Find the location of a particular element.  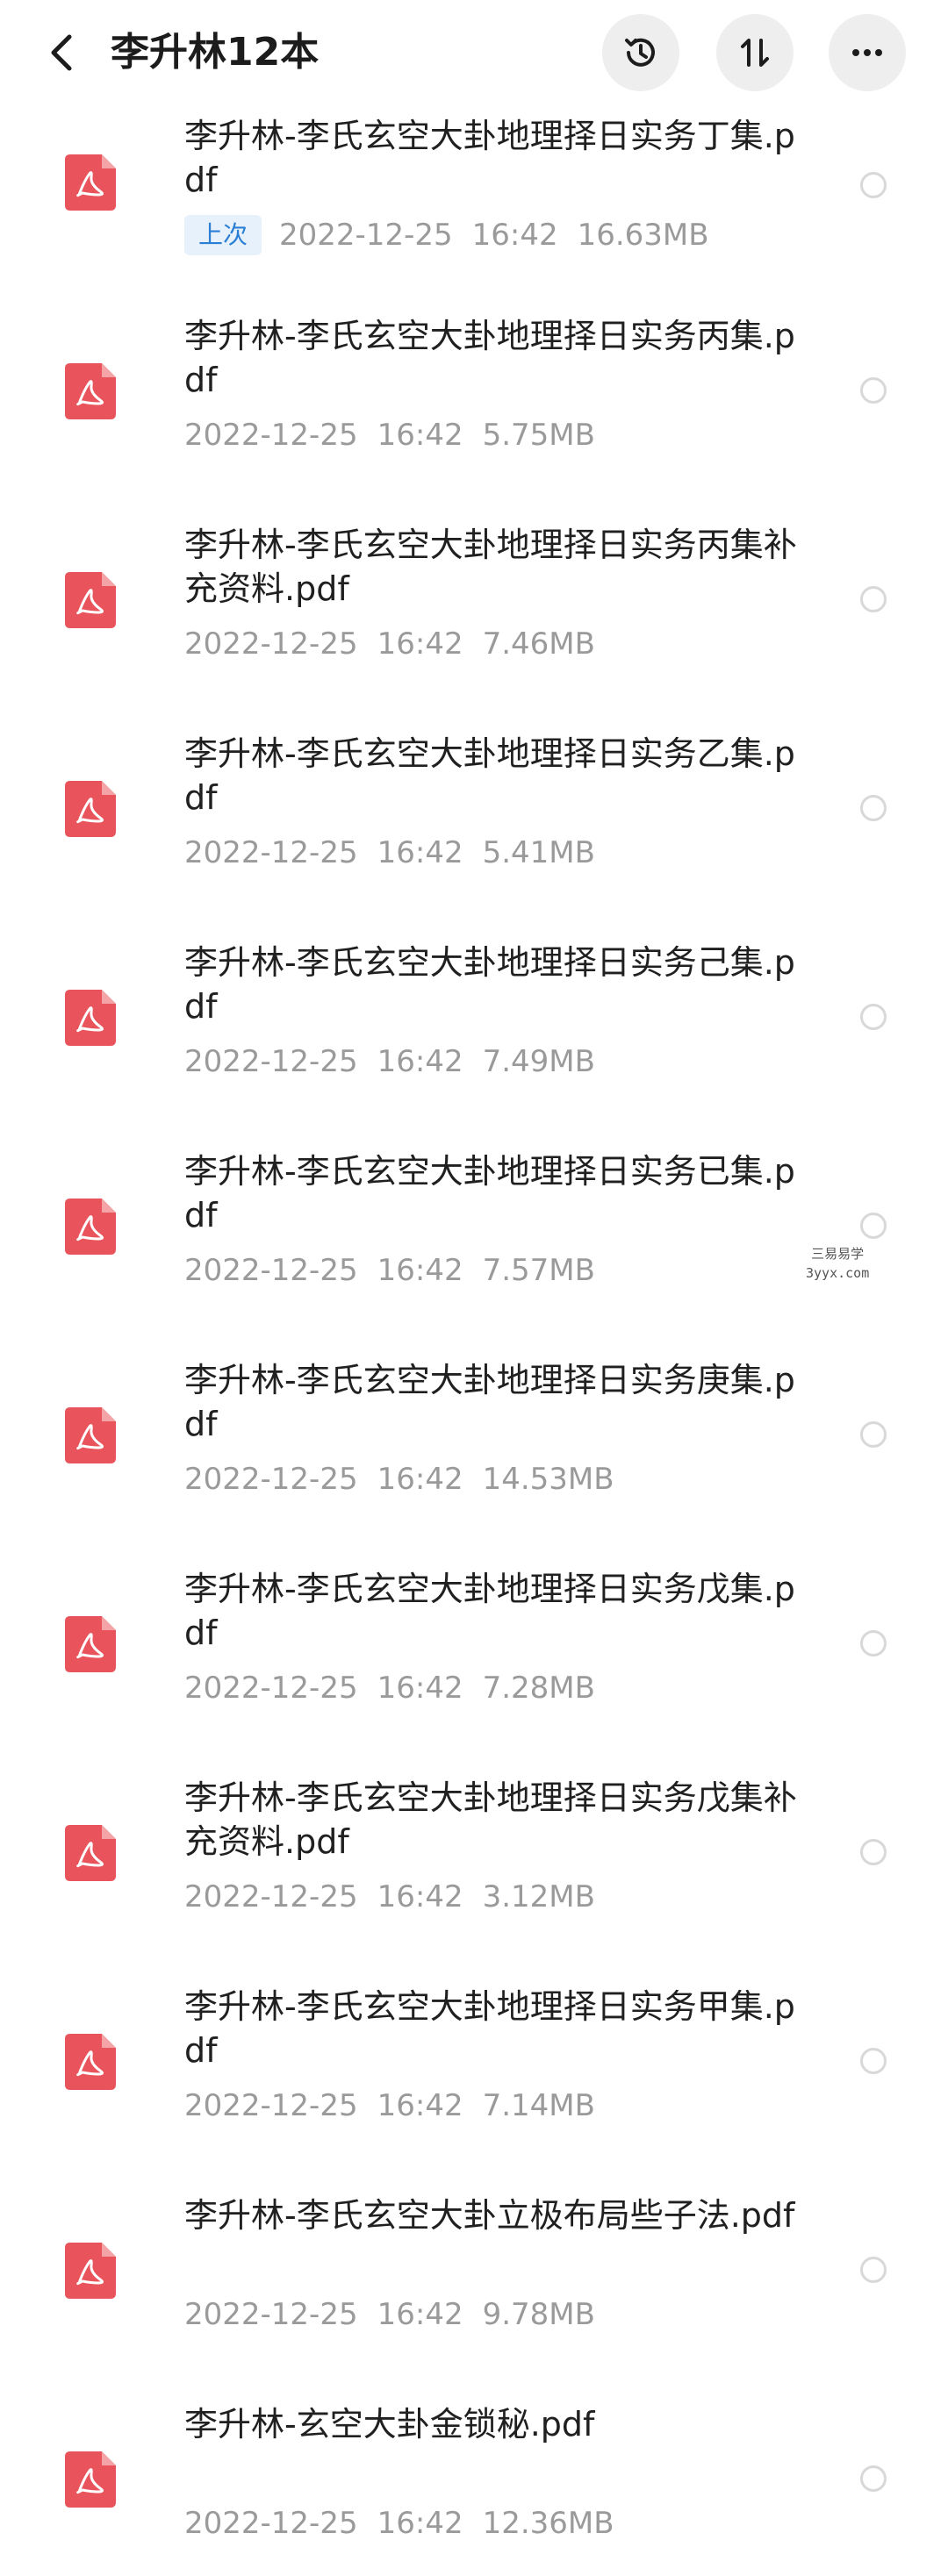

file-name: 李升林-李氏玄空大卦地理择日实务乙集.pdf is located at coordinates (490, 775).